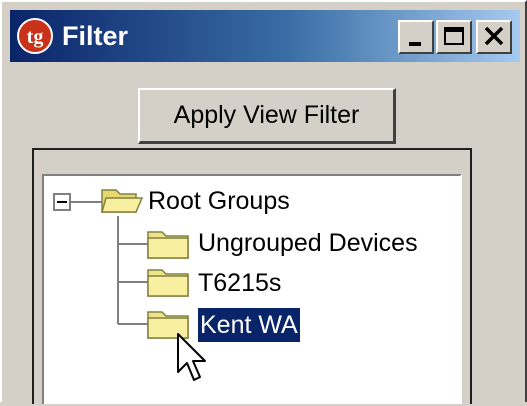 The image size is (527, 406). What do you see at coordinates (239, 283) in the screenshot?
I see `tree-node-t6215s: T6215s` at bounding box center [239, 283].